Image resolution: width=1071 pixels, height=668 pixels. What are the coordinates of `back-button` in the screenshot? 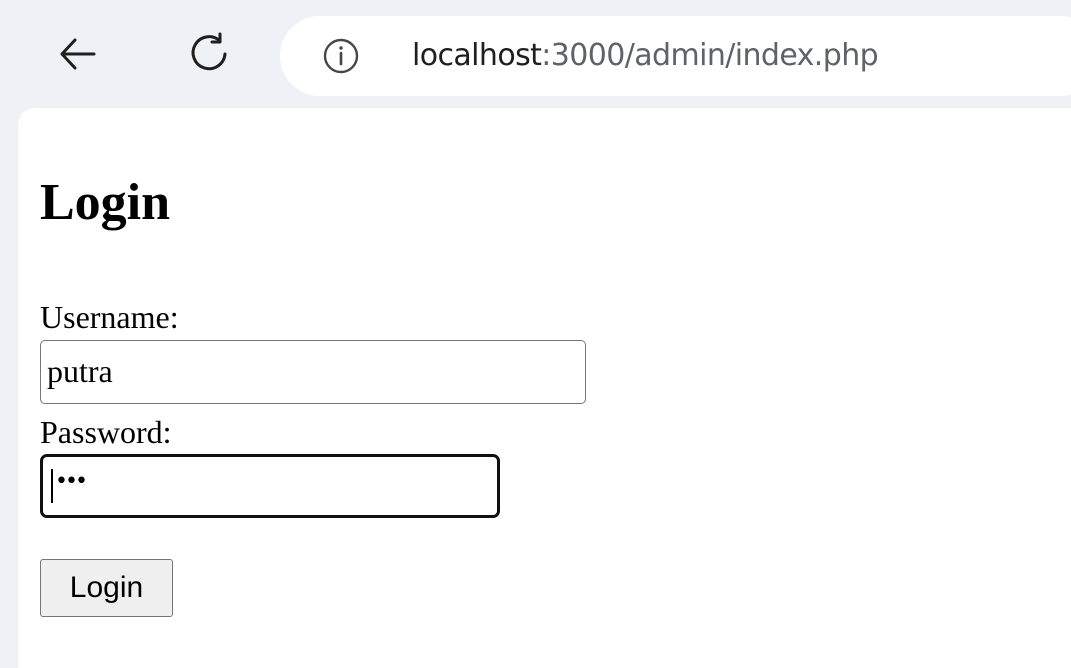 It's located at (78, 54).